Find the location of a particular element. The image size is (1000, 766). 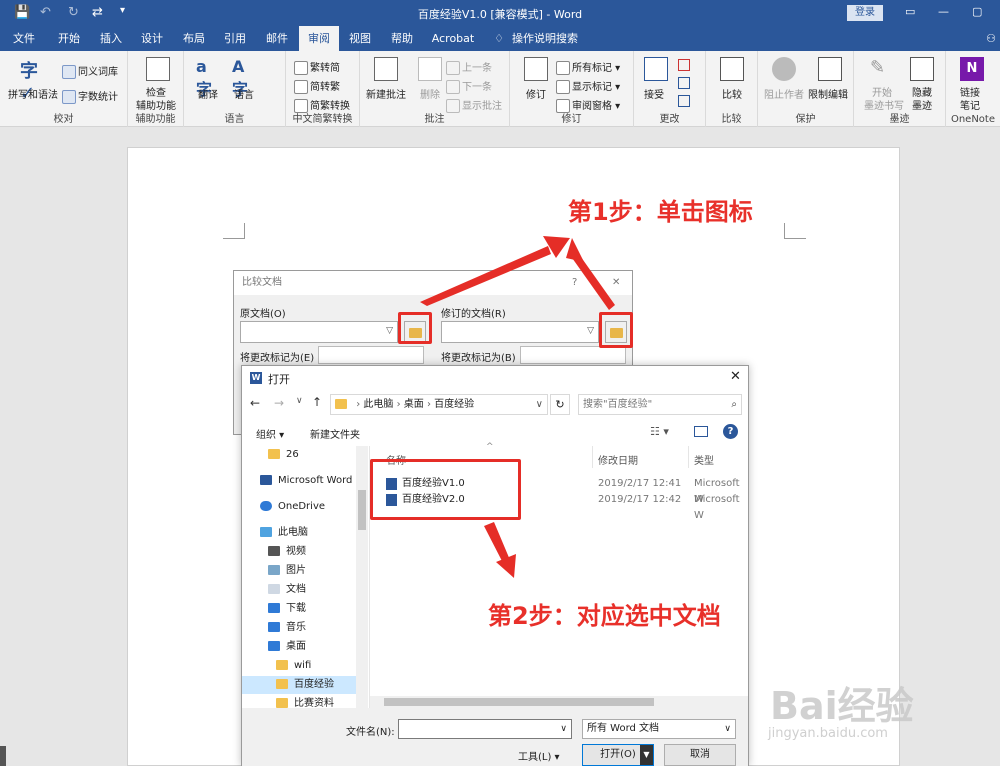

search-input: 搜索"百度经验" ⌕ is located at coordinates (660, 404).